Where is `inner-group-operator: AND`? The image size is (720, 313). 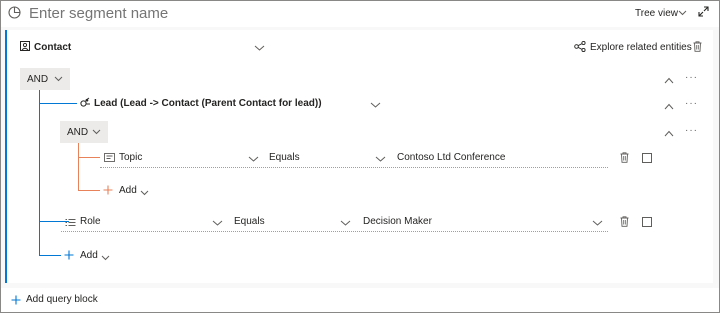 inner-group-operator: AND is located at coordinates (84, 132).